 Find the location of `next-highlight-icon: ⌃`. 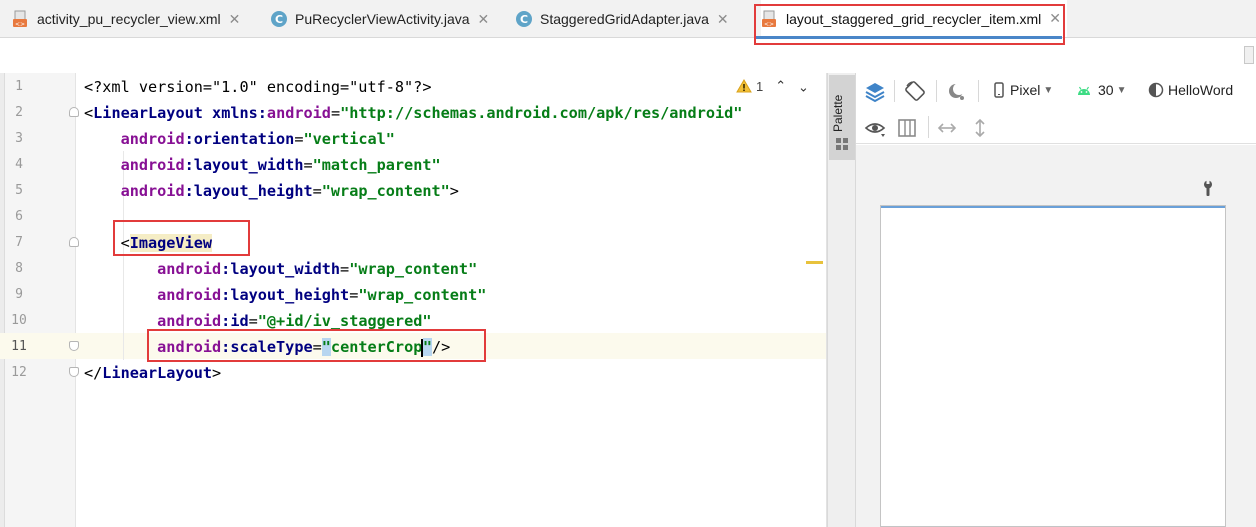

next-highlight-icon: ⌃ is located at coordinates (803, 86).